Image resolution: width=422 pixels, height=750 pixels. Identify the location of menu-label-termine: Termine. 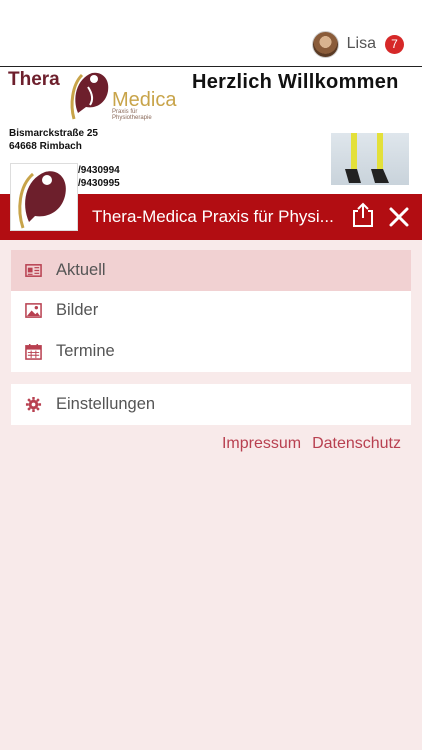
(85, 350).